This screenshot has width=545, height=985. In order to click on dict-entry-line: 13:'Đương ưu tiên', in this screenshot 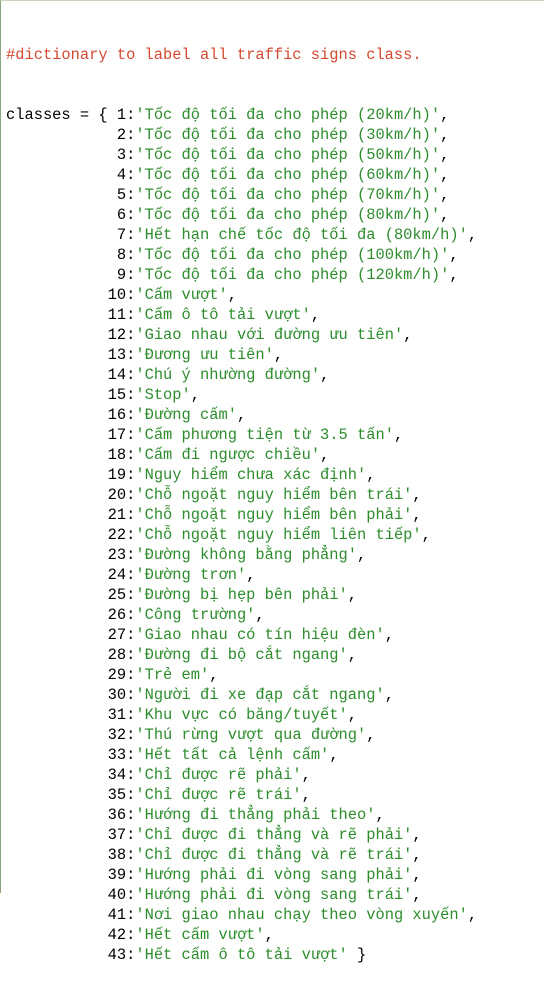, I will do `click(275, 355)`.